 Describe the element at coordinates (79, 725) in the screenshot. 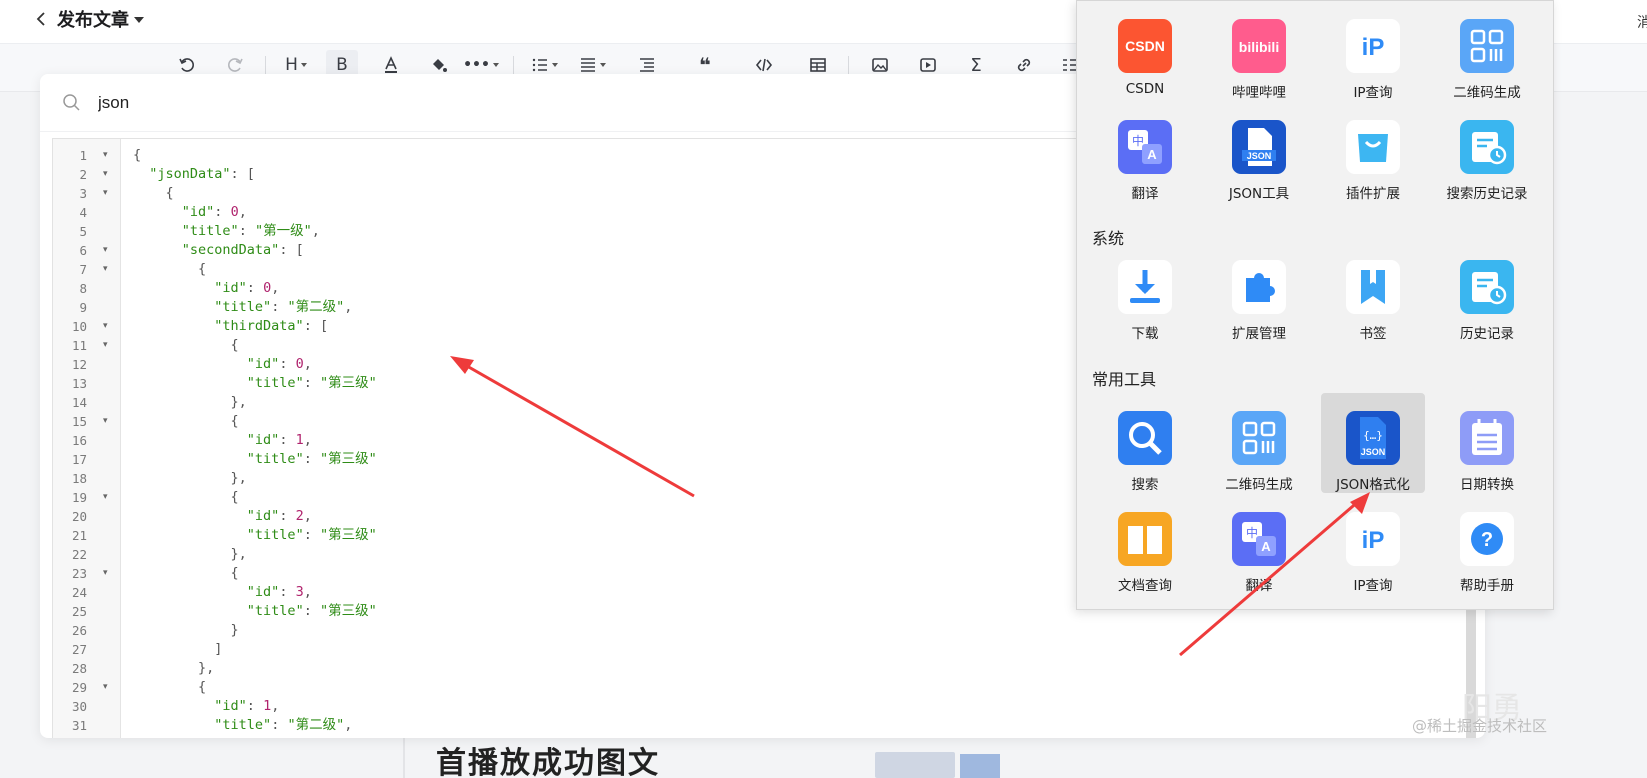

I see `line-number: 31` at that location.